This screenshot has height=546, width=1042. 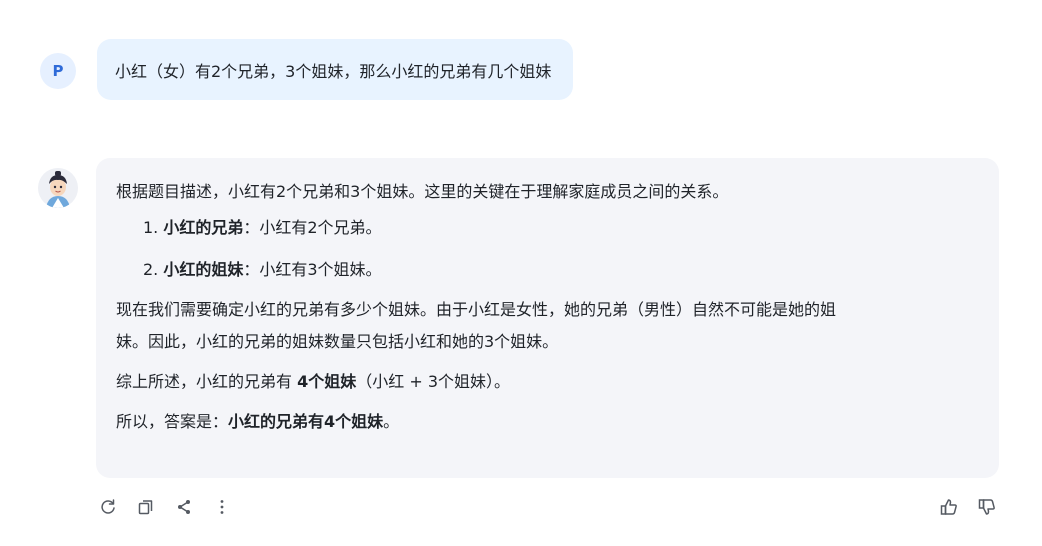 What do you see at coordinates (207, 381) in the screenshot?
I see `summary-prefix: 综上所述，小红的兄弟有` at bounding box center [207, 381].